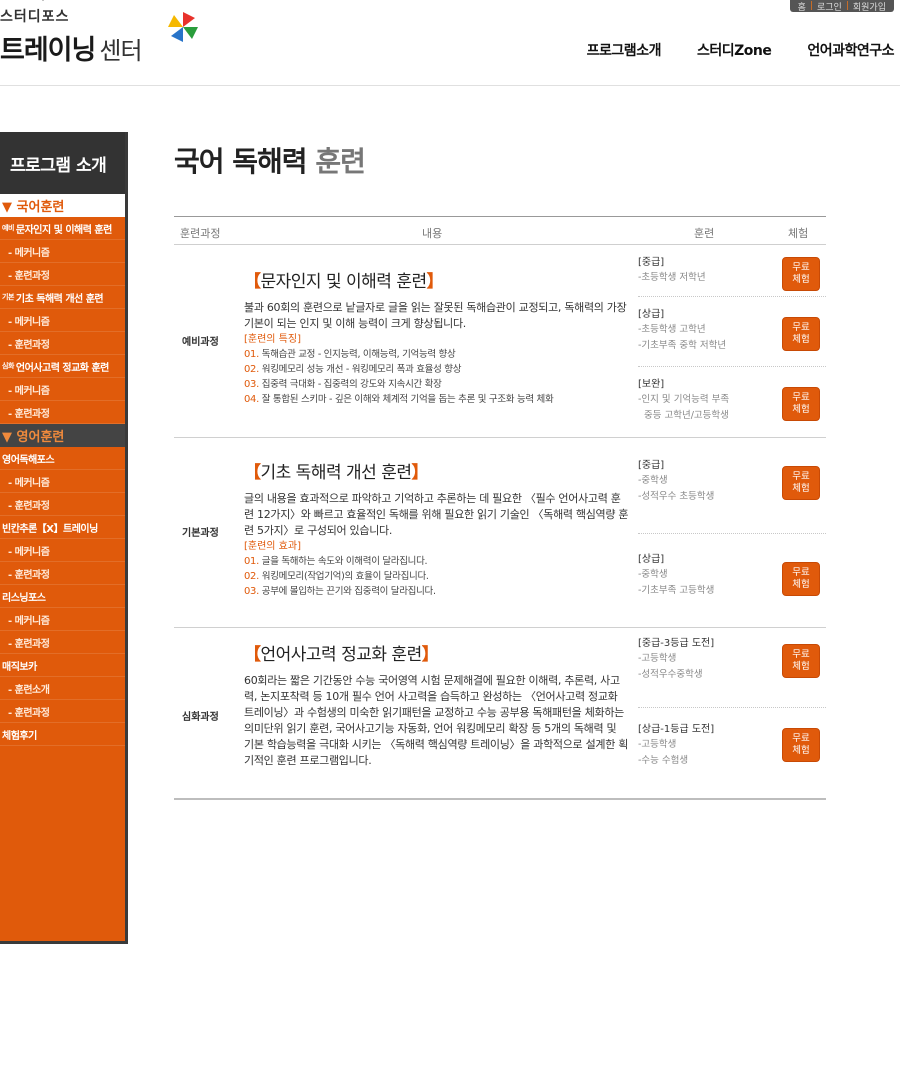 The width and height of the screenshot is (900, 1091). I want to click on logo-triangle-icon, so click(43, 0).